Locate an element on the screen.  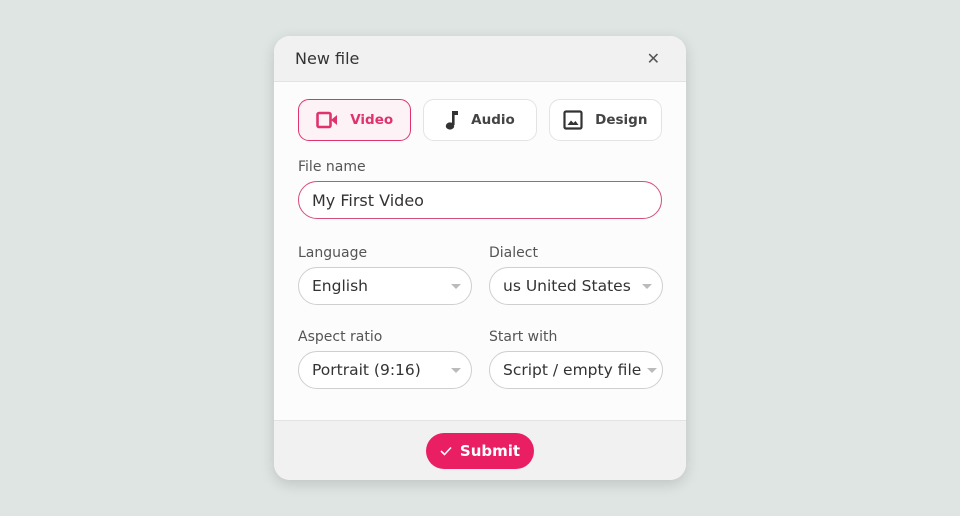
aspect-ratio-label: Aspect ratio is located at coordinates (340, 337).